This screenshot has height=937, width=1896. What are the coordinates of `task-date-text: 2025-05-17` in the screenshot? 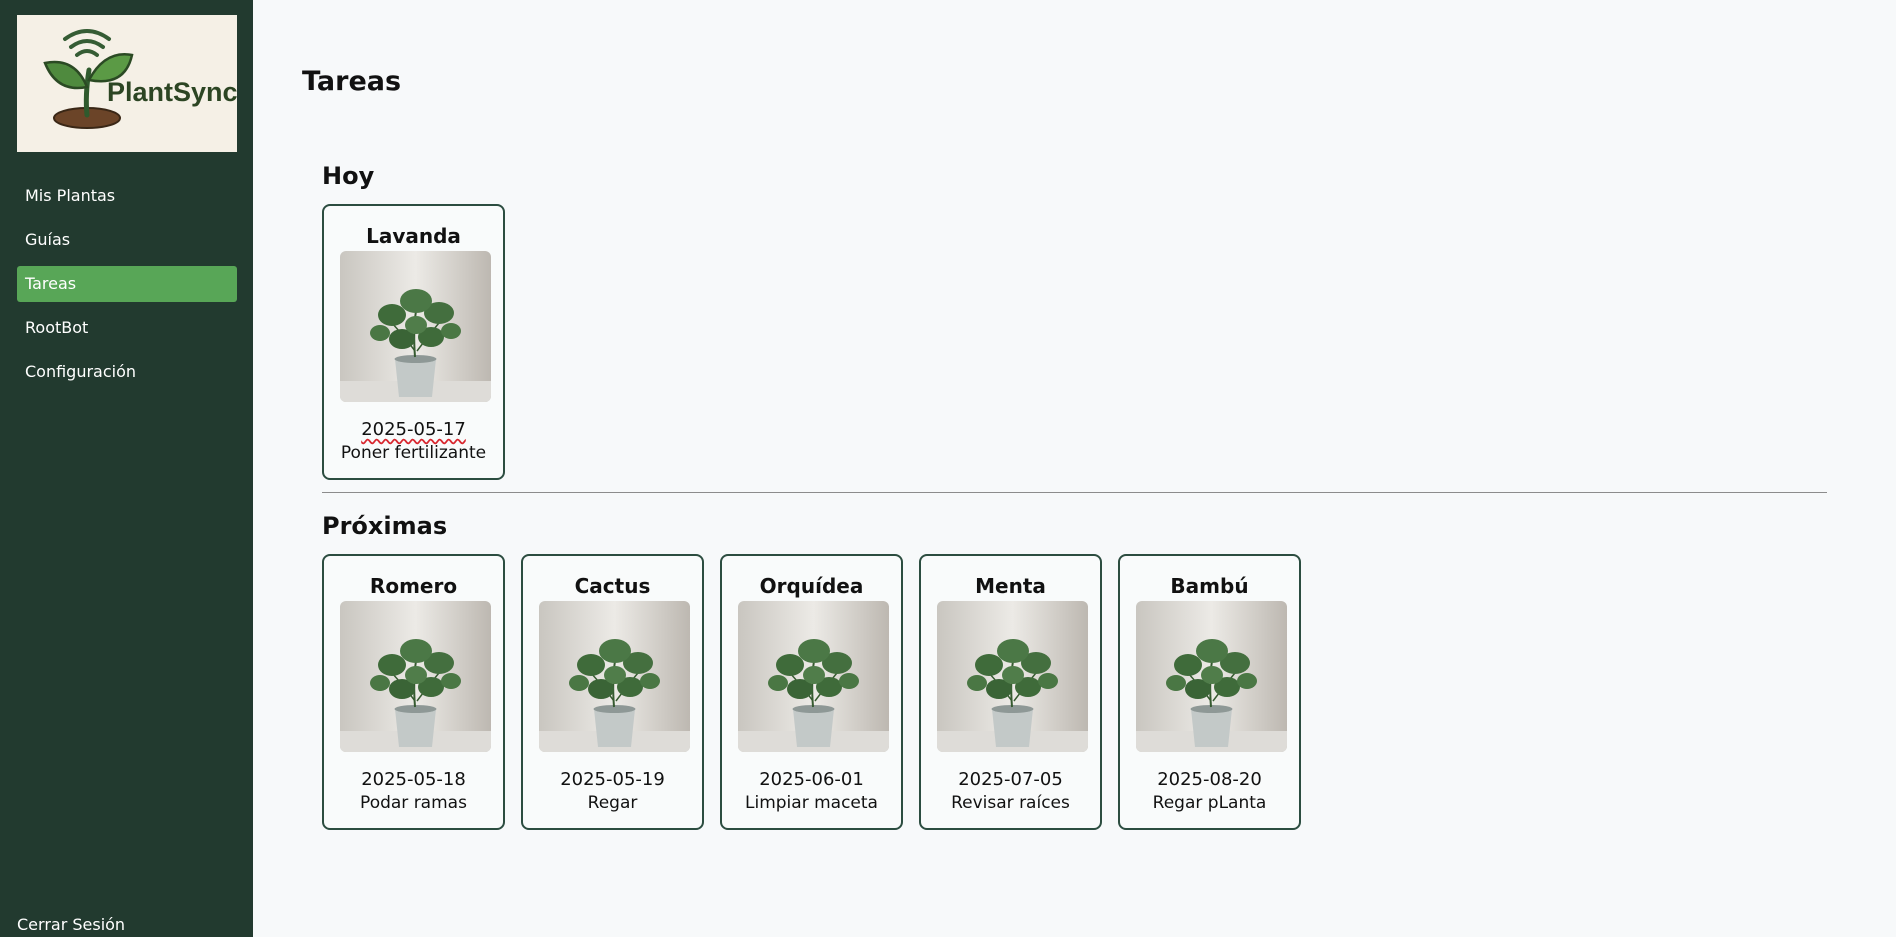 It's located at (413, 429).